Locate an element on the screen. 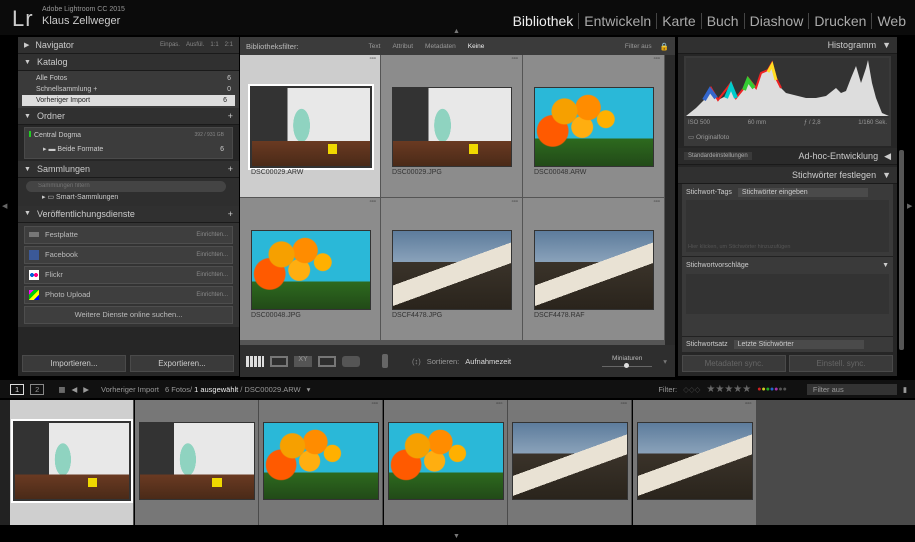 Image resolution: width=915 pixels, height=542 pixels. zoom-1-1: 1:1 is located at coordinates (214, 45).